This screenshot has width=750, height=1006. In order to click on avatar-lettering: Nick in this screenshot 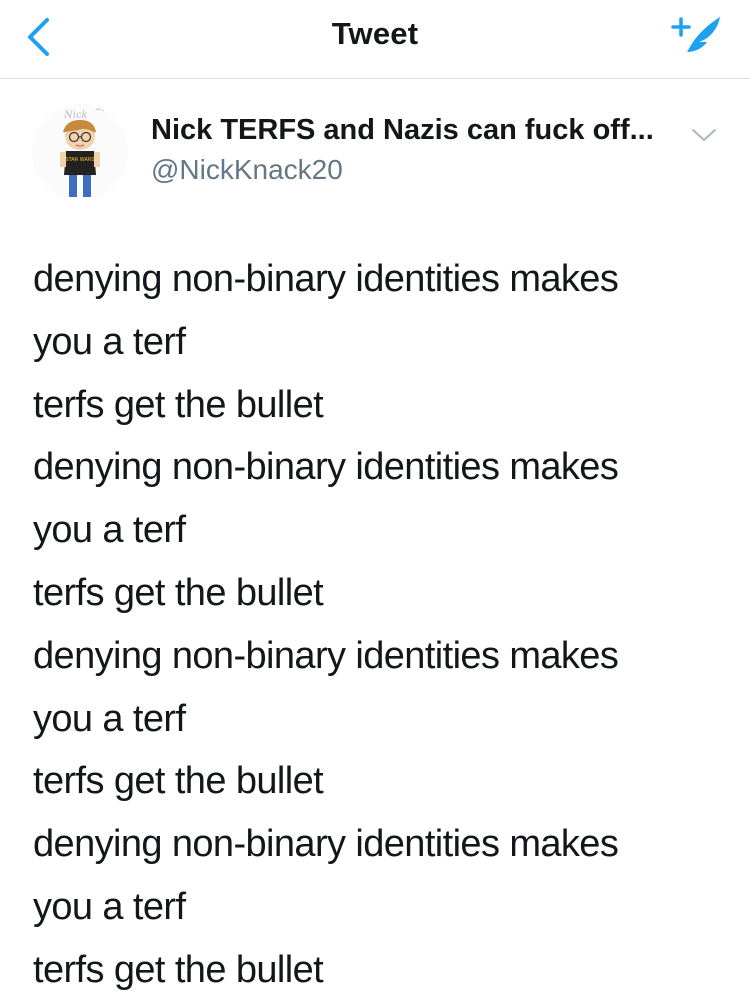, I will do `click(75, 115)`.